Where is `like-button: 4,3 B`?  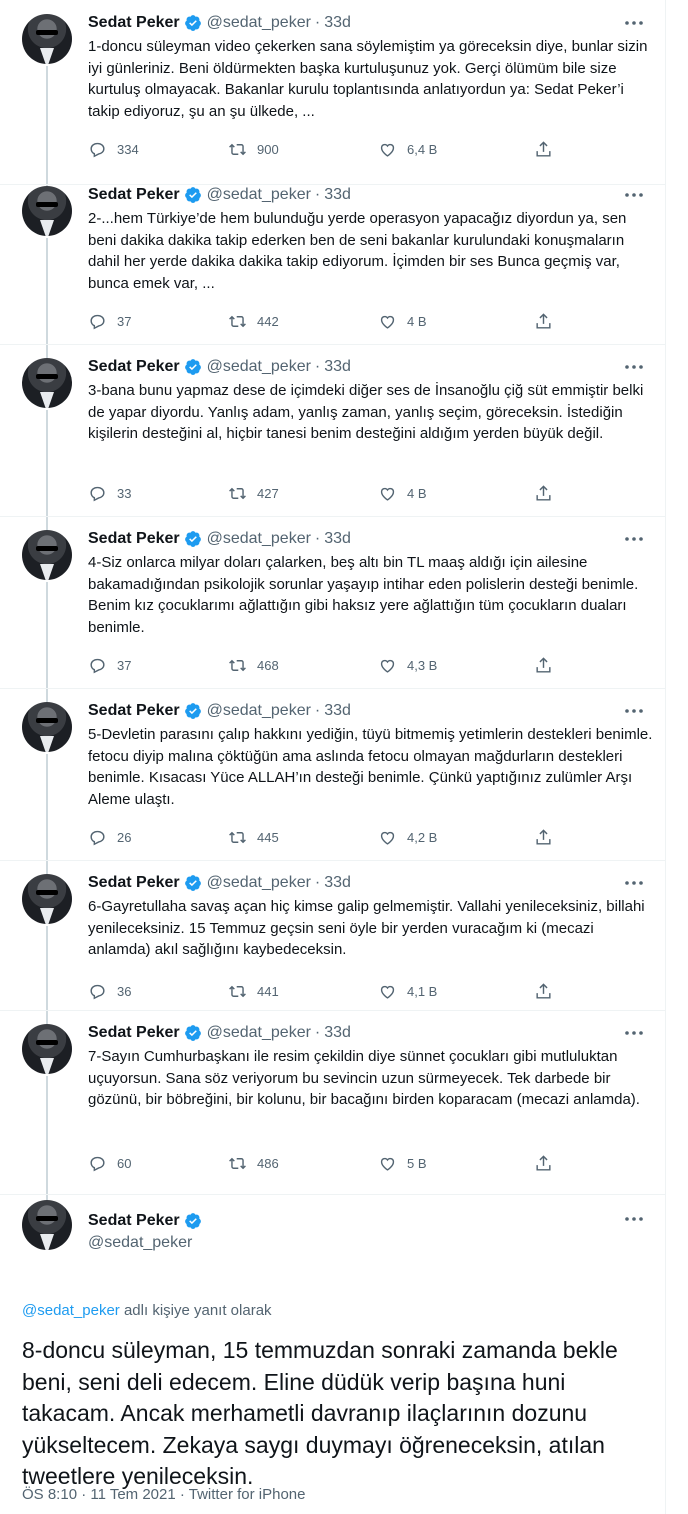
like-button: 4,3 B is located at coordinates (407, 665).